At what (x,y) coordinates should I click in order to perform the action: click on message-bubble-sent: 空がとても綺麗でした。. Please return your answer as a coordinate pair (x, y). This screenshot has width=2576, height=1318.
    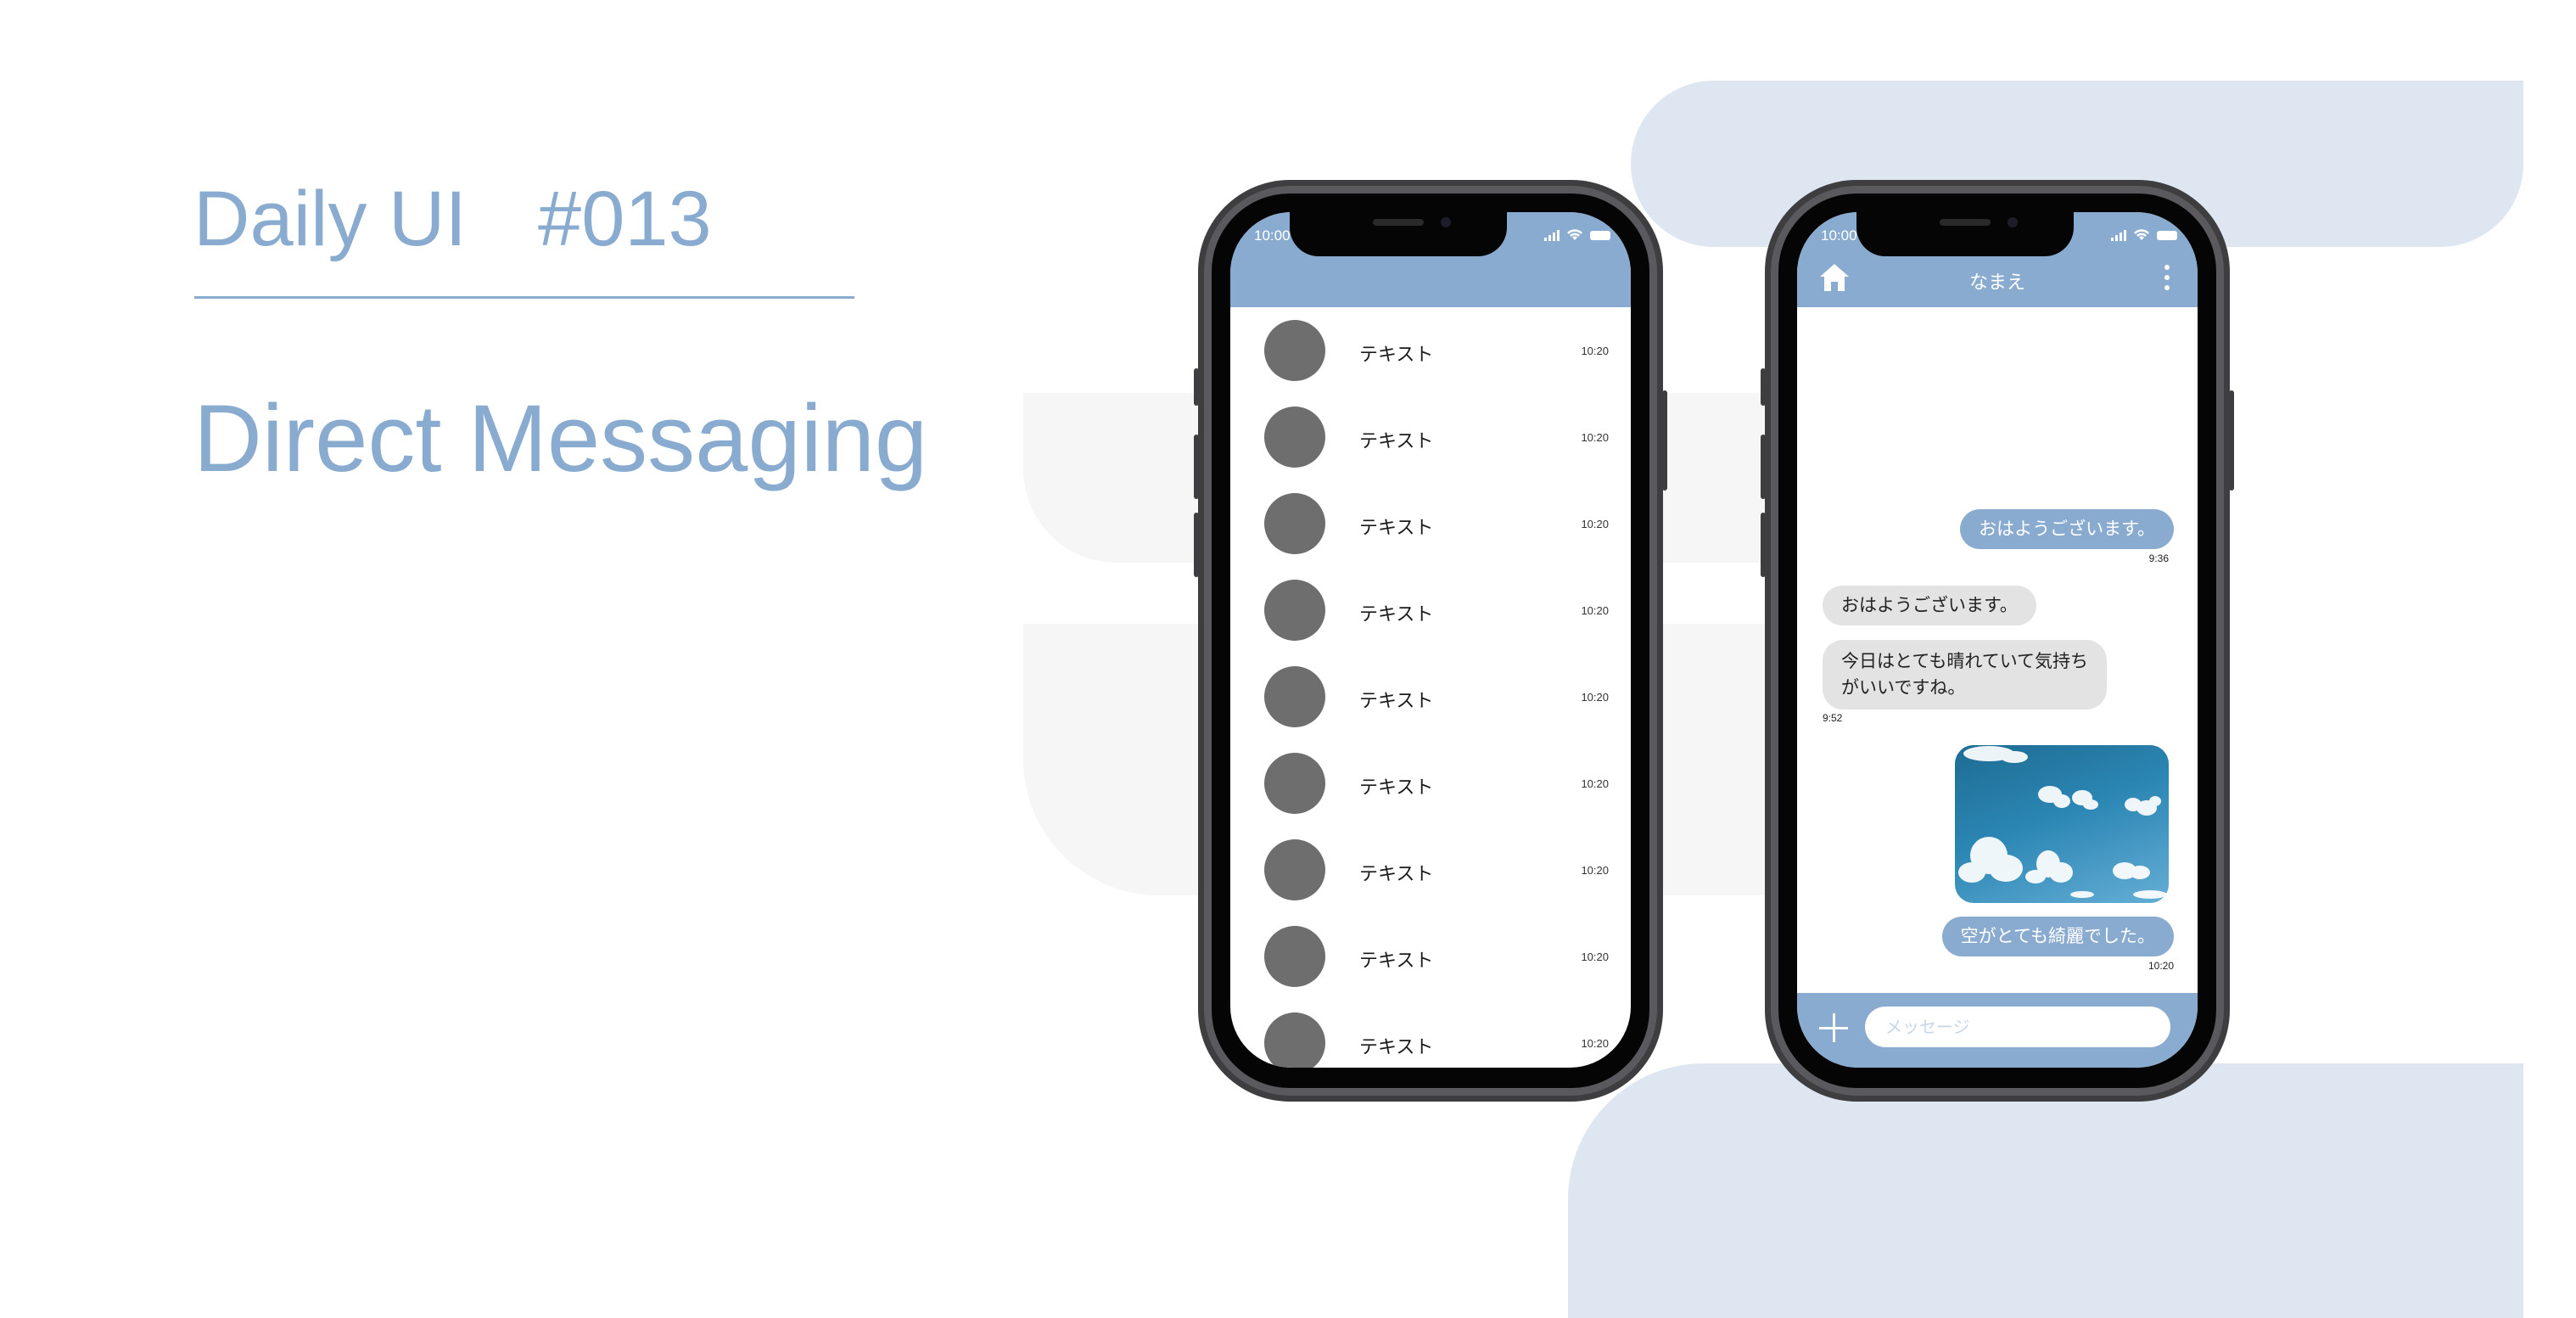
    Looking at the image, I should click on (2057, 936).